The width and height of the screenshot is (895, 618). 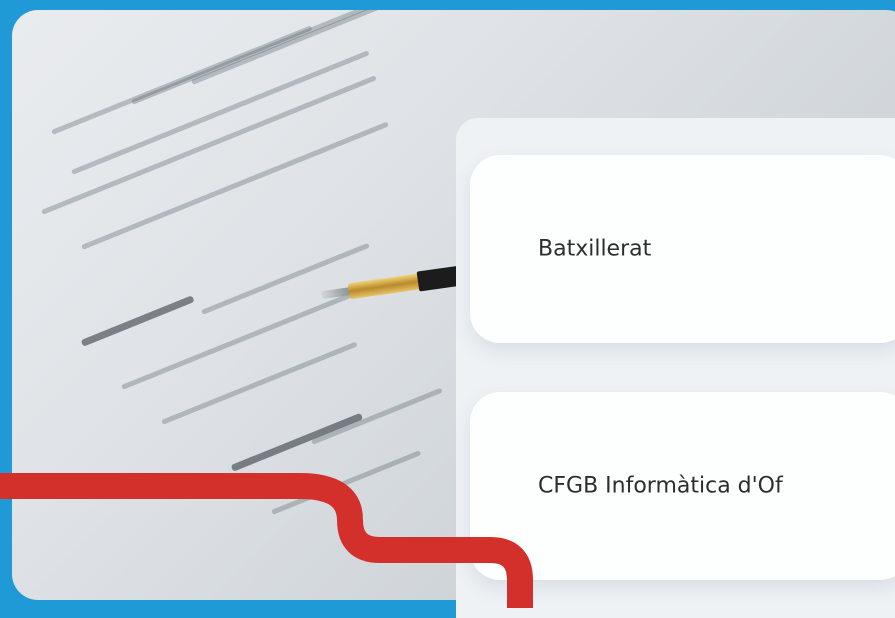 I want to click on option-card-batxillerat: Batxillerat, so click(x=682, y=249).